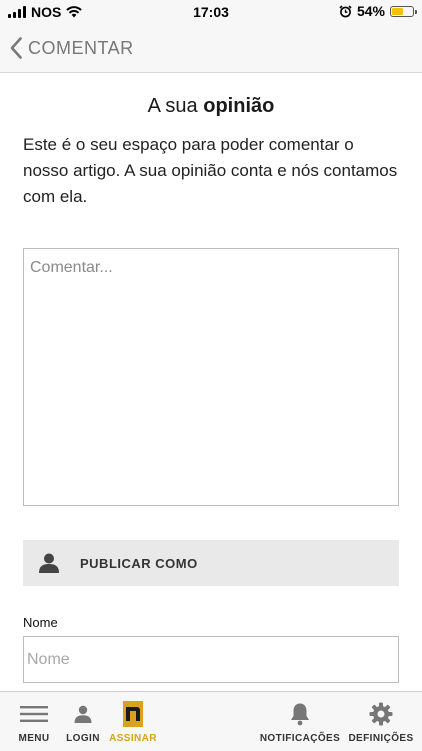  What do you see at coordinates (83, 738) in the screenshot?
I see `tab-login-label: LOGIN` at bounding box center [83, 738].